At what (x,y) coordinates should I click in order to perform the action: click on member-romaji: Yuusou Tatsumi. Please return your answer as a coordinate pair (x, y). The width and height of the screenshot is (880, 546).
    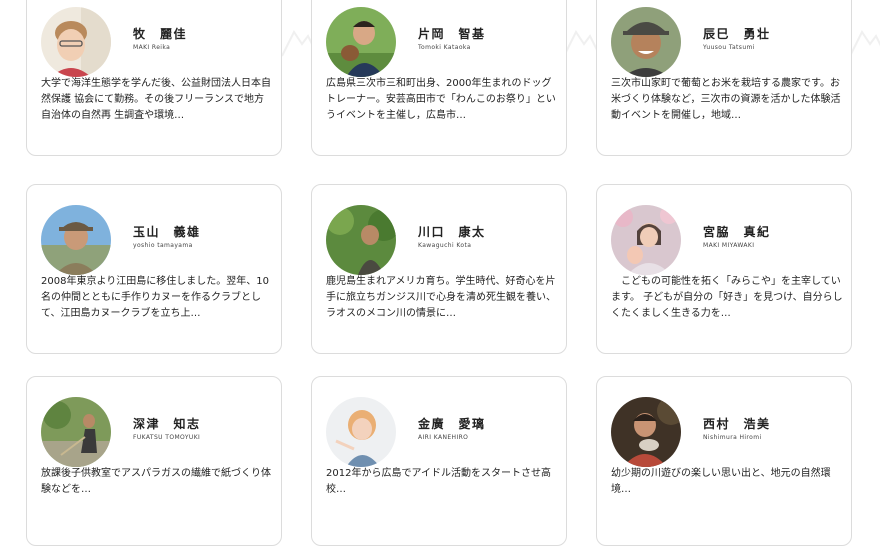
    Looking at the image, I should click on (729, 47).